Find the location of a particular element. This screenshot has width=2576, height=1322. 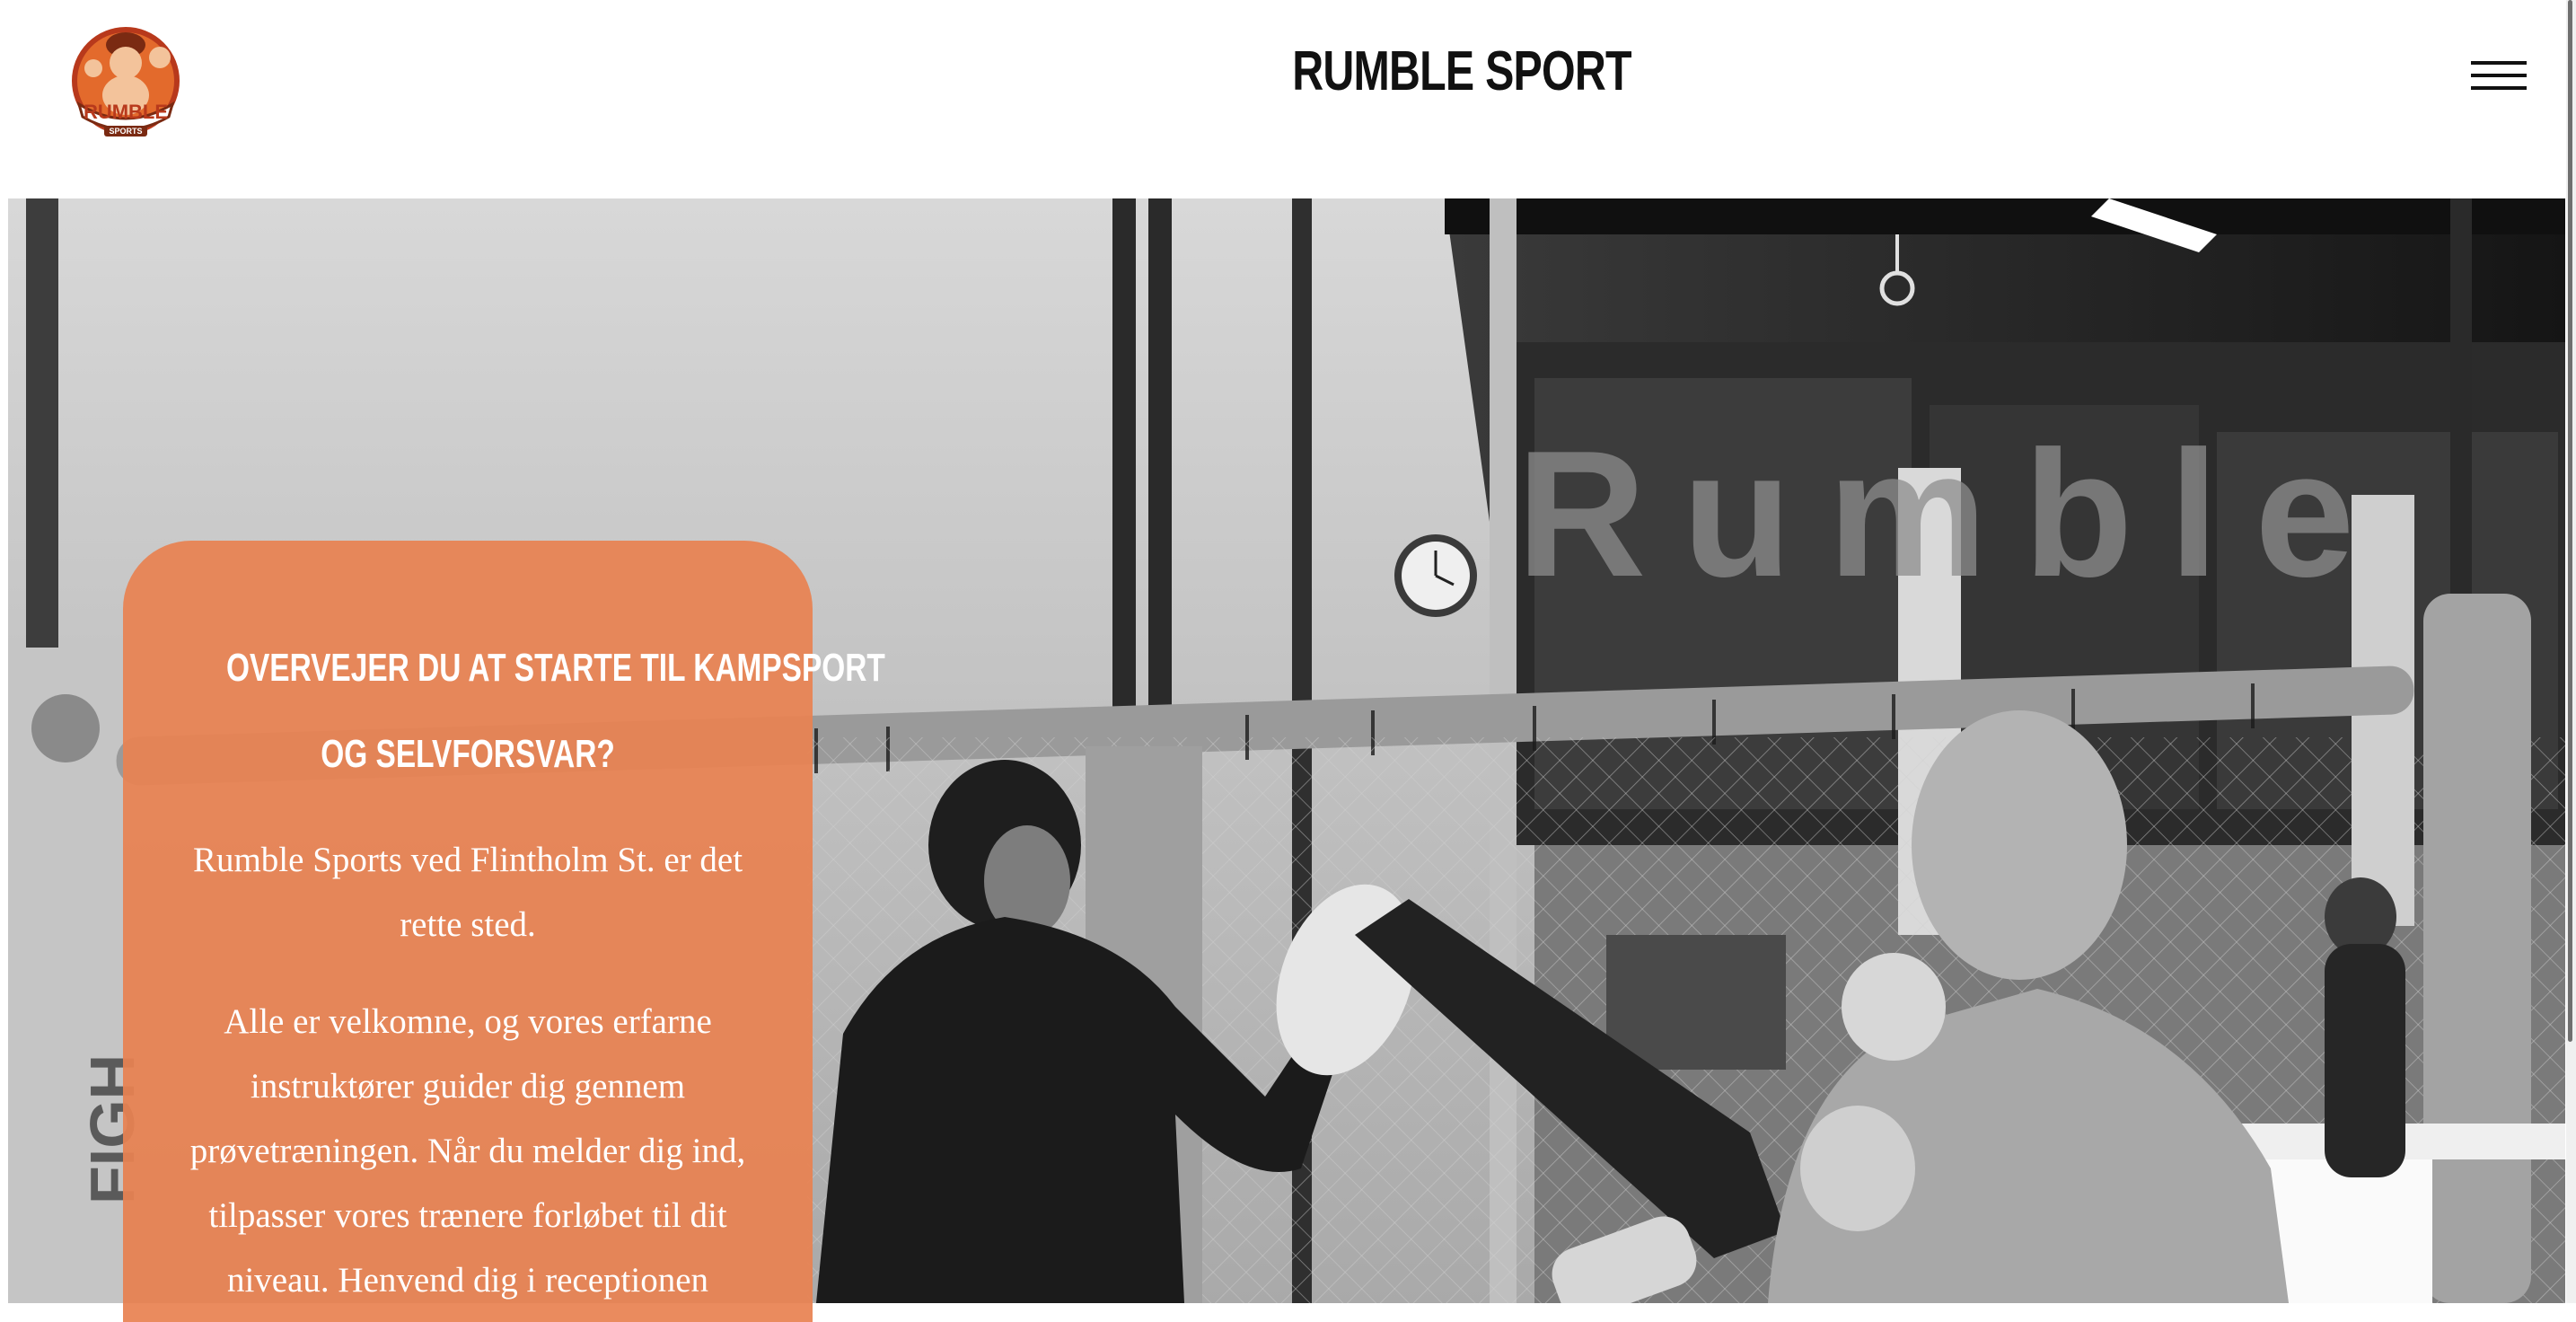

site-title: RUMBLE SPORT is located at coordinates (1448, 71).